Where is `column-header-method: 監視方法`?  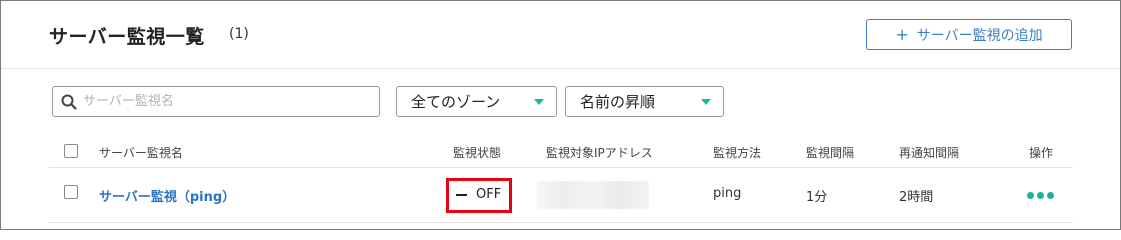 column-header-method: 監視方法 is located at coordinates (737, 153).